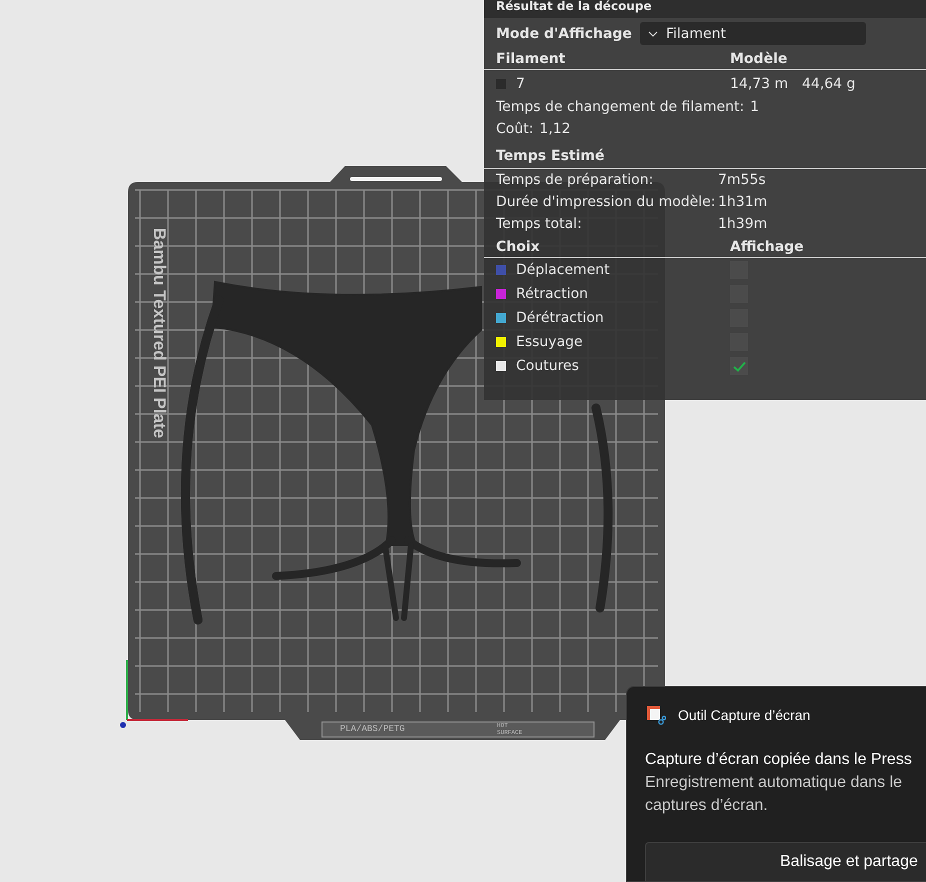 The height and width of the screenshot is (882, 926). I want to click on snipping-tool-icon, so click(656, 715).